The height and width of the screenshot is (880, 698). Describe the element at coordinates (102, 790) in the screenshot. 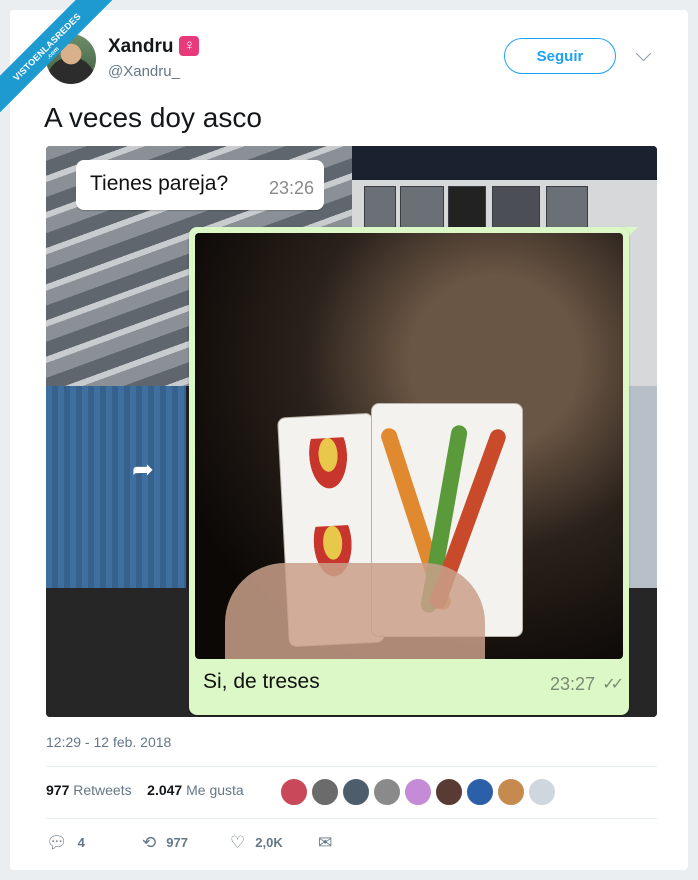

I see `retweets-label: Retweets` at that location.